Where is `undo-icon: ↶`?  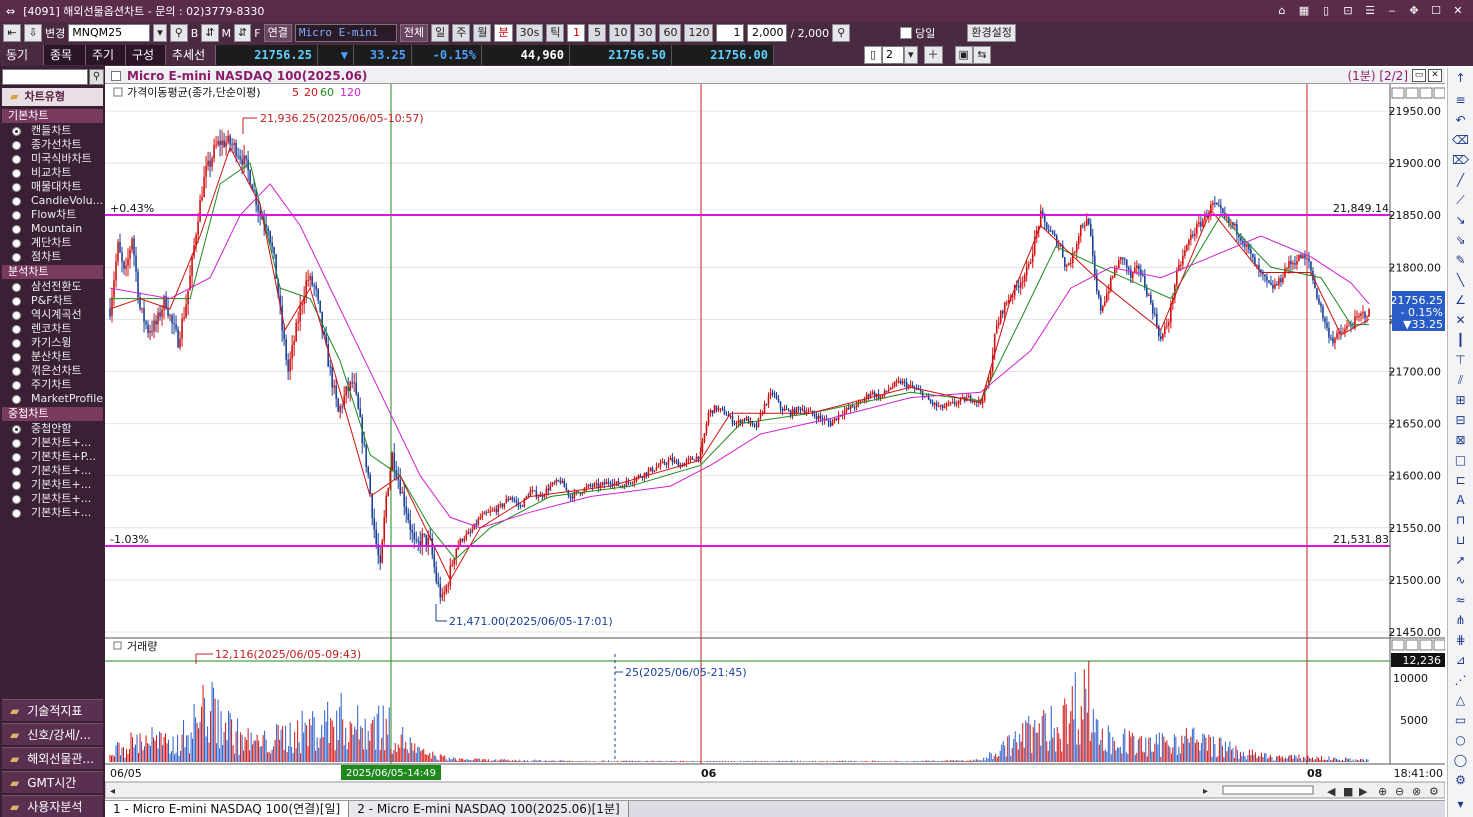
undo-icon: ↶ is located at coordinates (1460, 120).